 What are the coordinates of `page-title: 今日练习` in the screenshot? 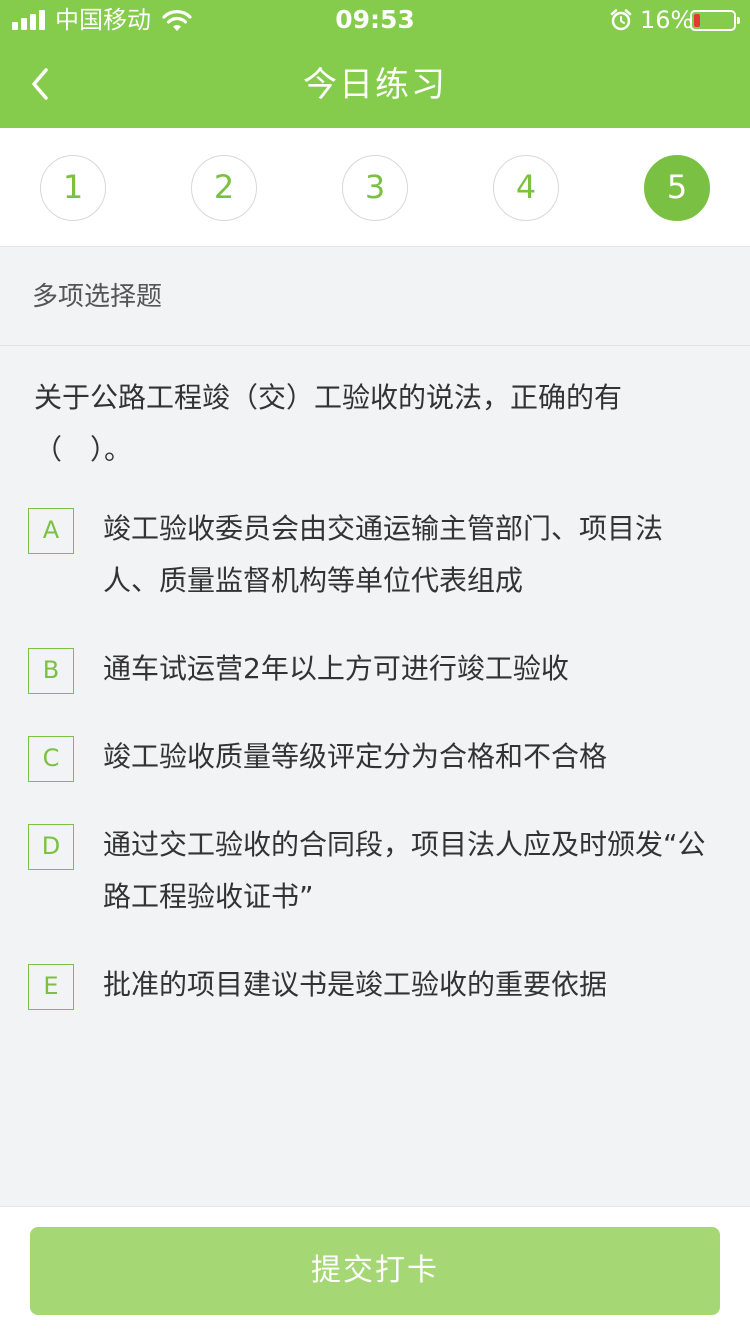 It's located at (375, 85).